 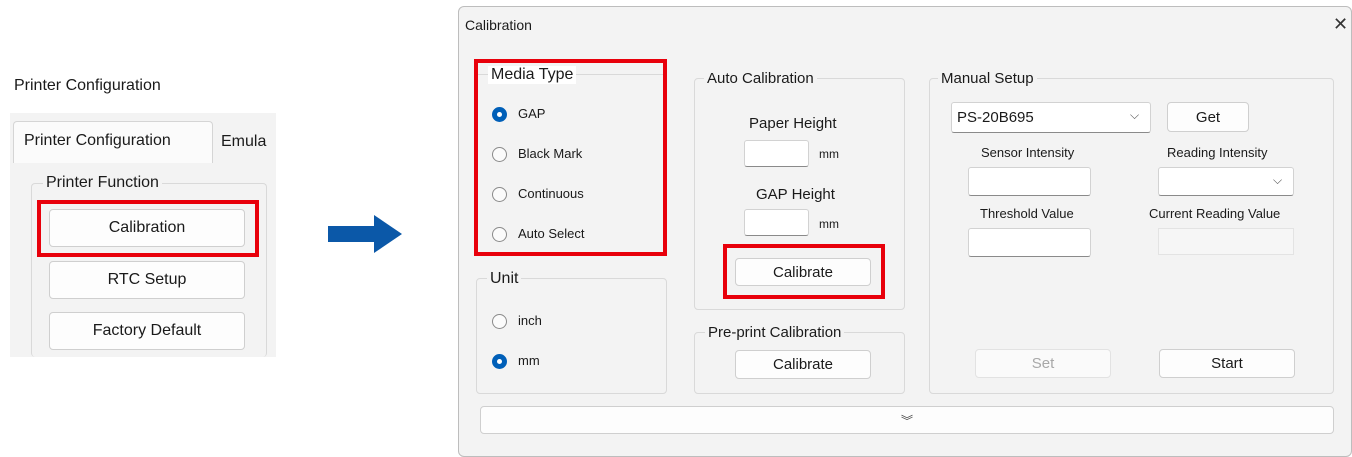 I want to click on calibration-highlight, so click(x=148, y=228).